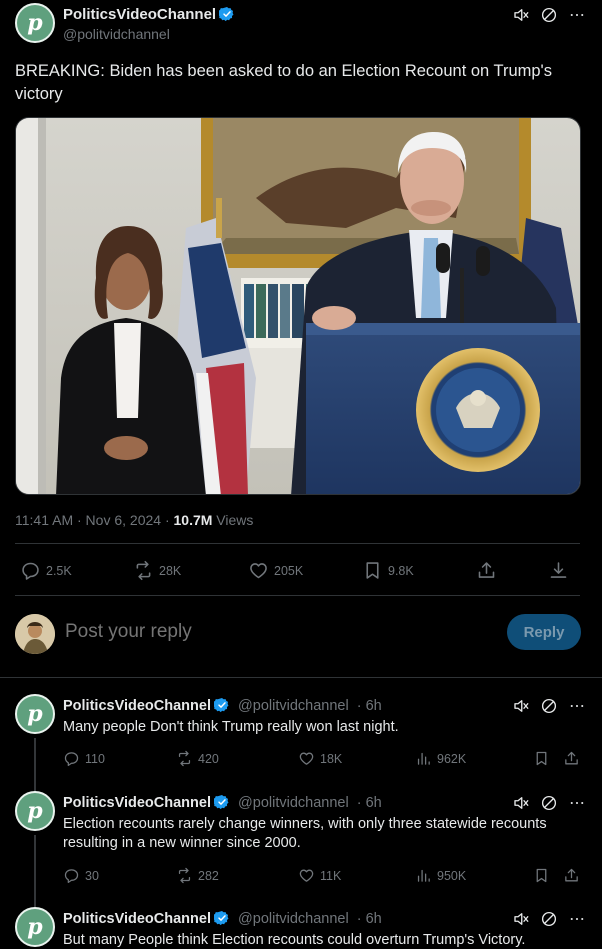  I want to click on like-count: 11K, so click(331, 875).